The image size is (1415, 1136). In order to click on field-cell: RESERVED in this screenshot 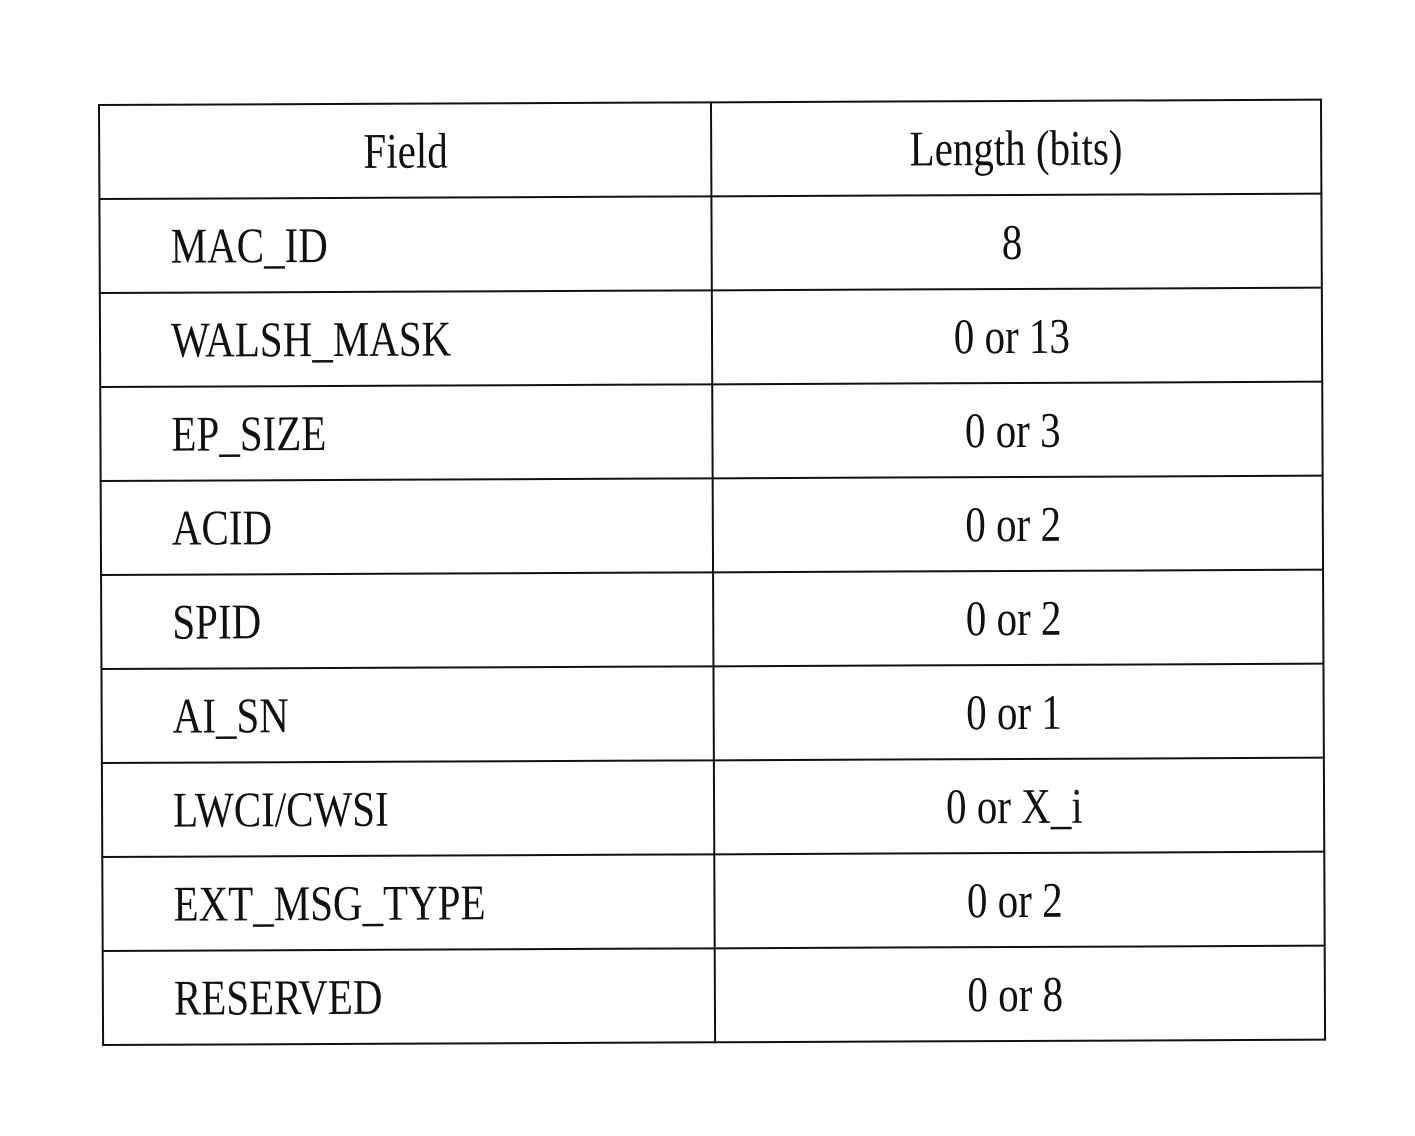, I will do `click(409, 996)`.